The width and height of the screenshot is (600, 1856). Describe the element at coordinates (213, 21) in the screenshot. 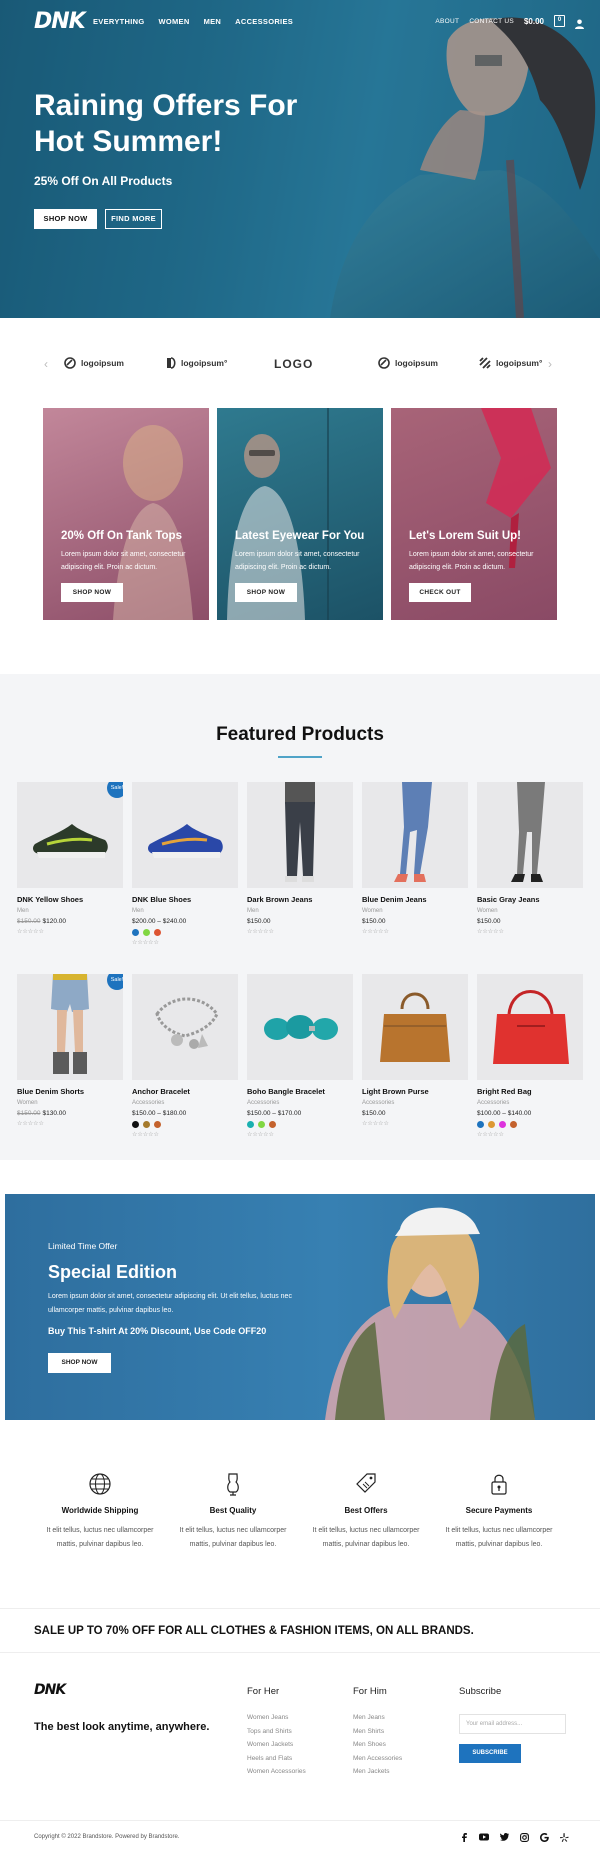

I see `menu-item-men: MEN` at that location.